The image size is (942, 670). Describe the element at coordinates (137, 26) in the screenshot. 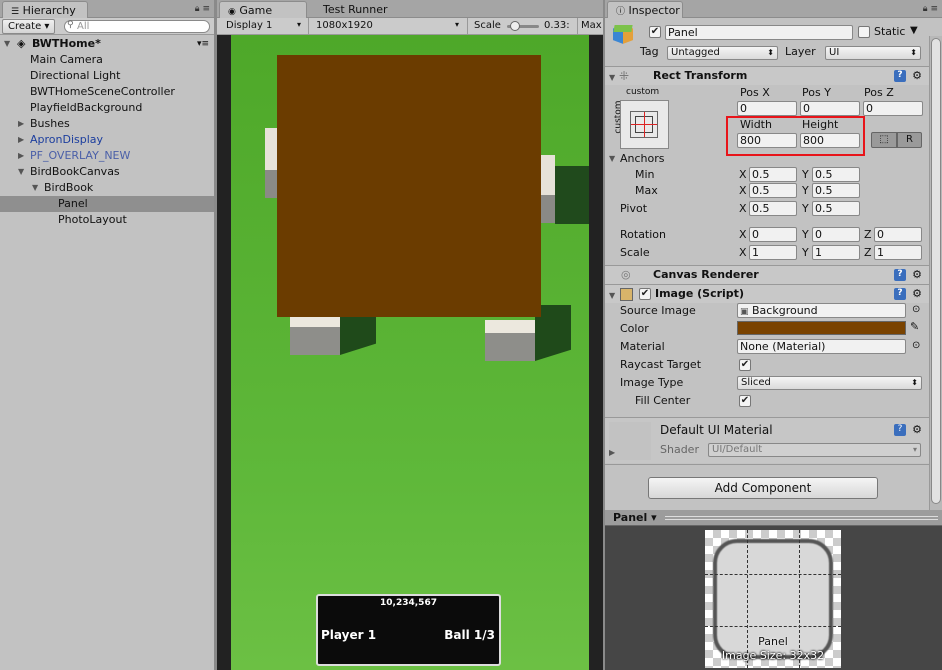

I see `hierarchy-search-input: ⚲ All` at that location.